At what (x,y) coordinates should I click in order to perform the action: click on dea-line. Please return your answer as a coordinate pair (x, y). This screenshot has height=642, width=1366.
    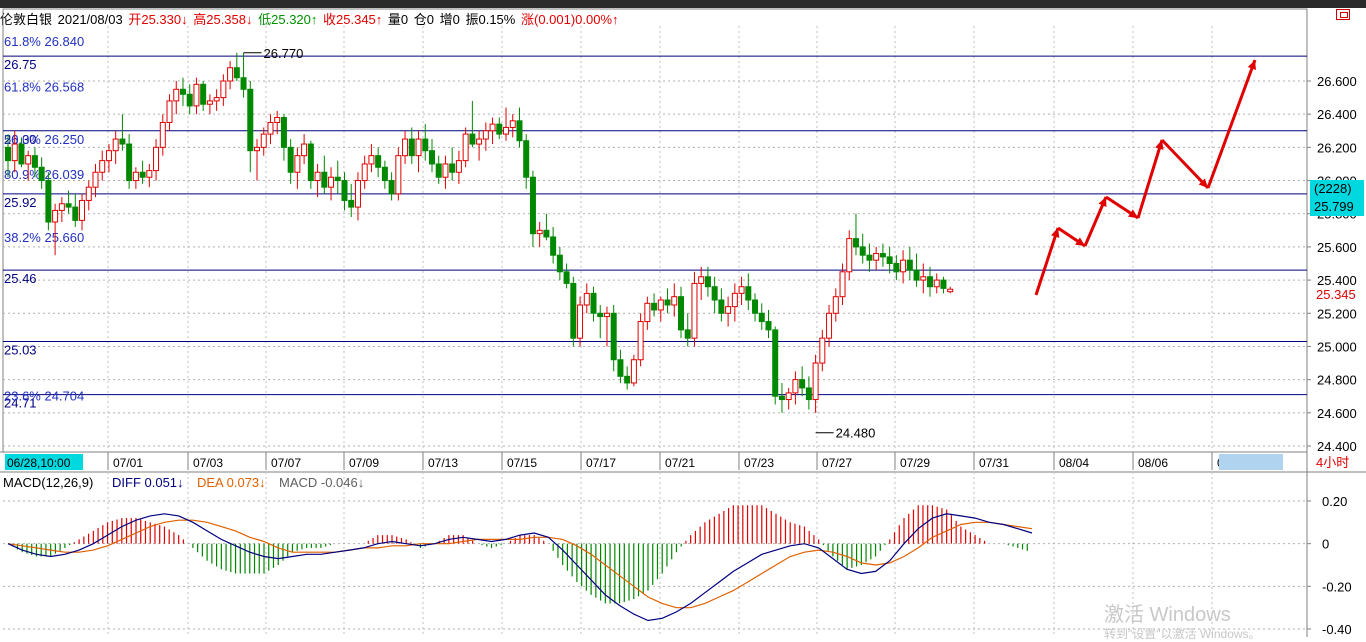
    Looking at the image, I should click on (520, 564).